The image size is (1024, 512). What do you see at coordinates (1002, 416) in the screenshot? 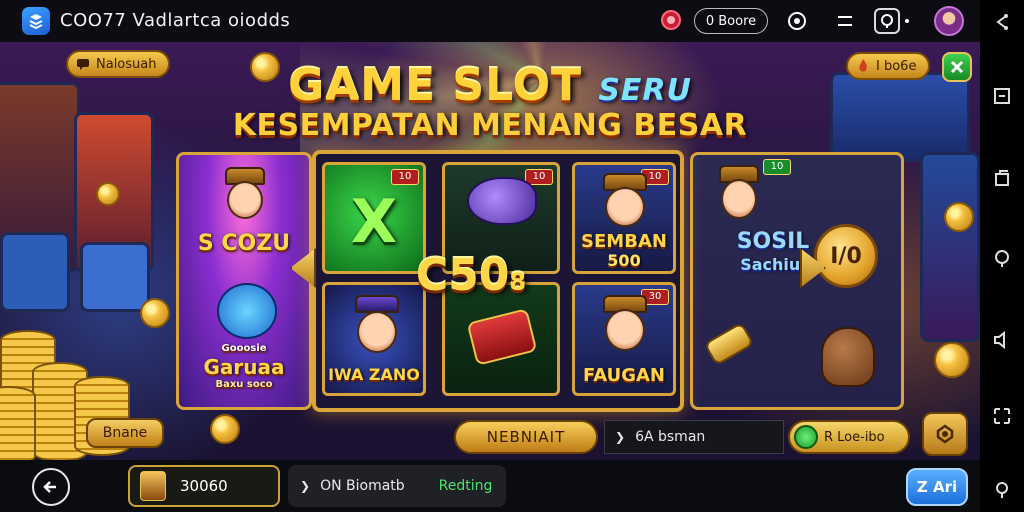
I see `resize-icon` at bounding box center [1002, 416].